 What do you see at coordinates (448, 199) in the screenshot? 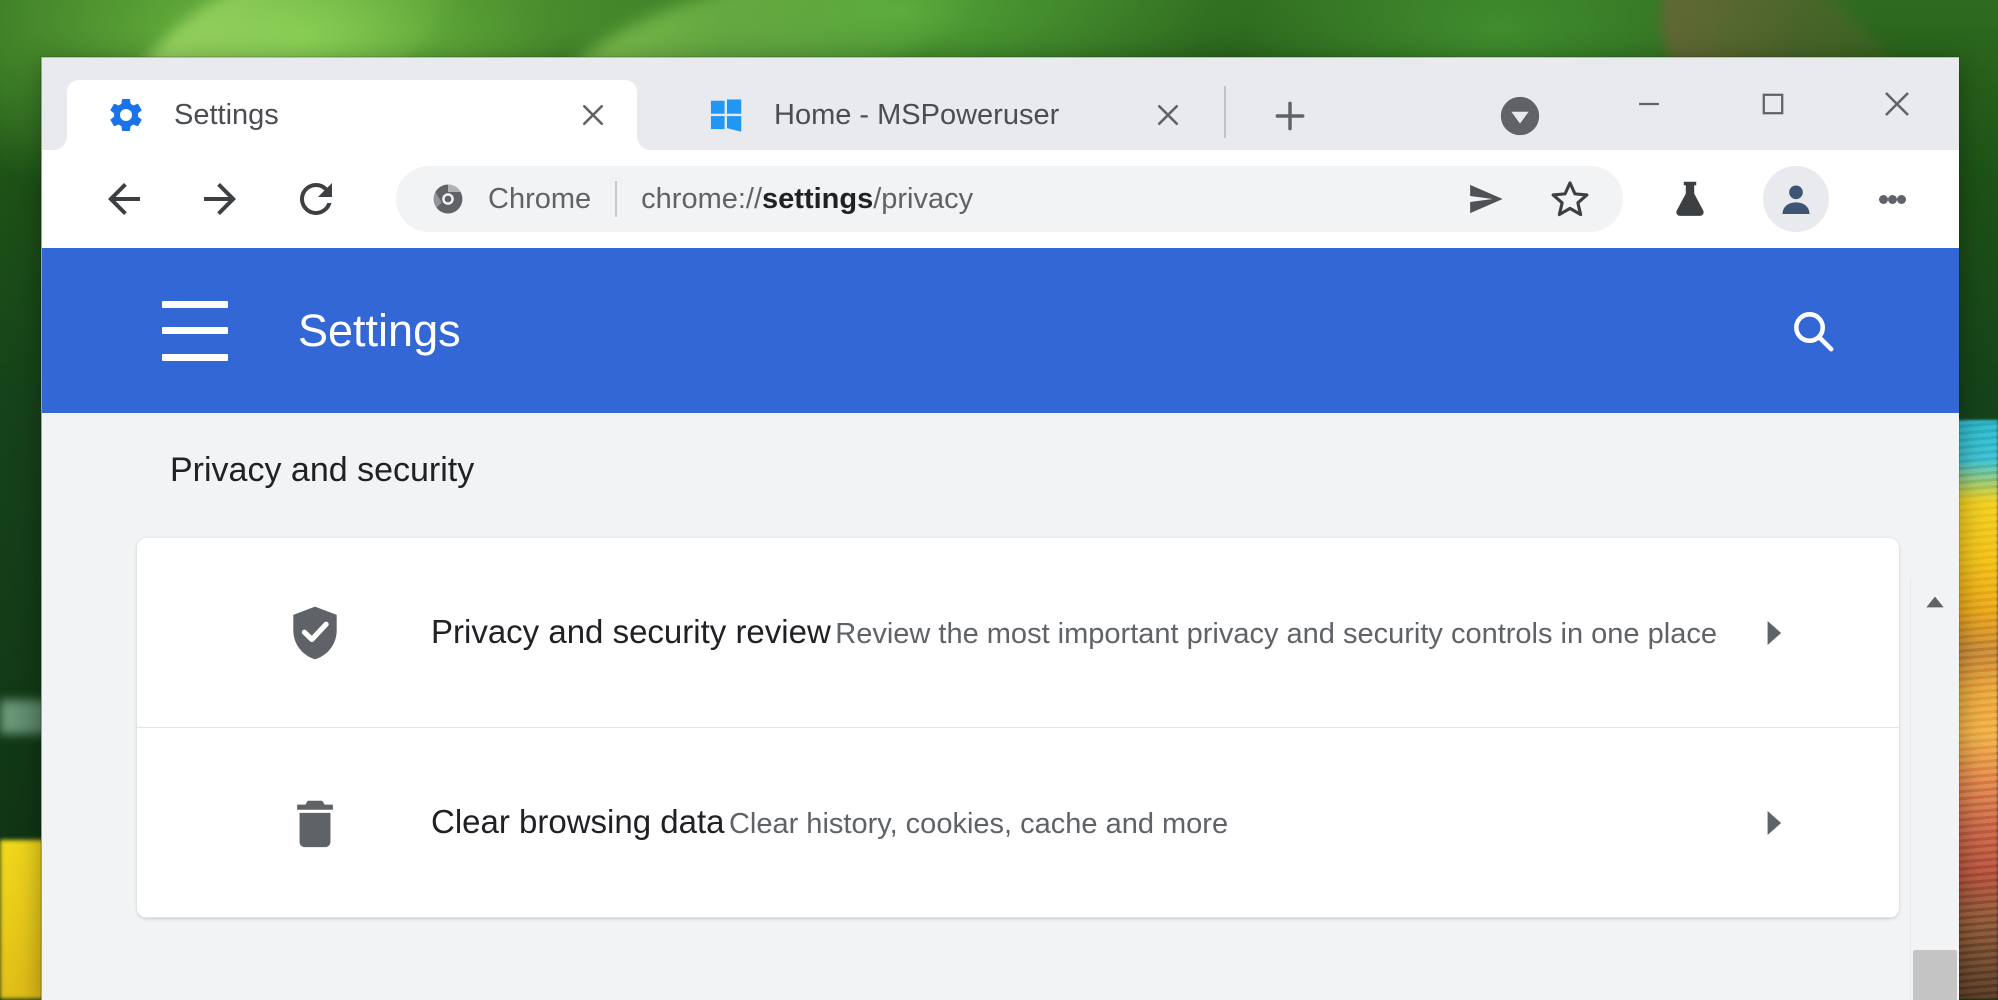
I see `chrome-logo-icon` at bounding box center [448, 199].